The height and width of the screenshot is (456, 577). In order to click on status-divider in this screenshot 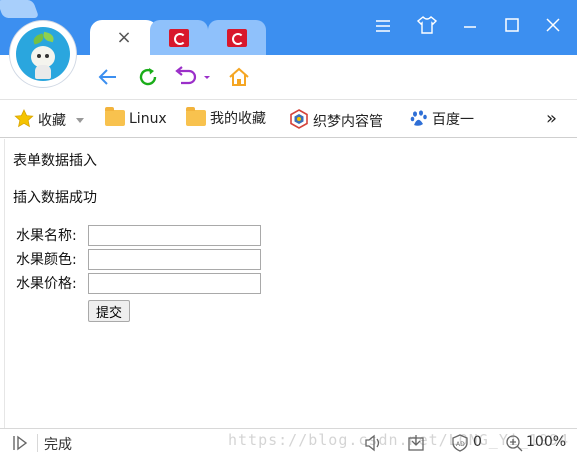, I will do `click(37, 443)`.